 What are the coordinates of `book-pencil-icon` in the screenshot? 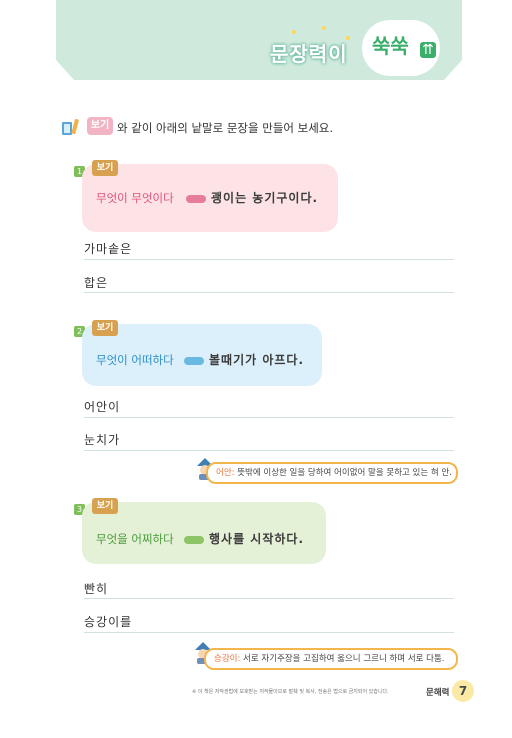 It's located at (70, 126).